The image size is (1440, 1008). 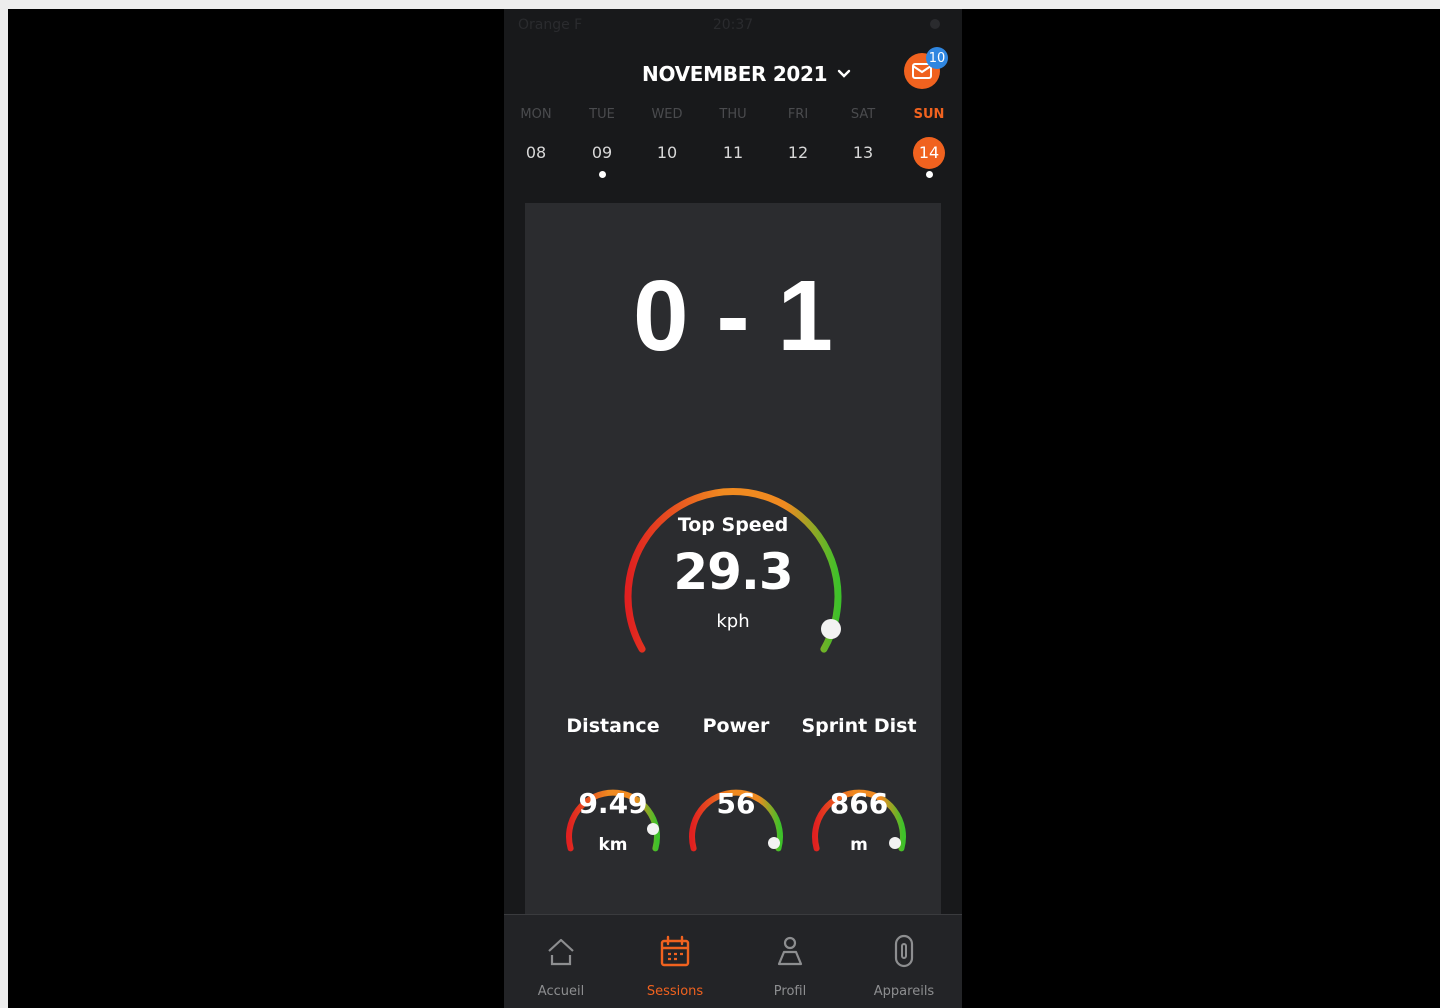 What do you see at coordinates (733, 138) in the screenshot?
I see `day-thu: THU 11` at bounding box center [733, 138].